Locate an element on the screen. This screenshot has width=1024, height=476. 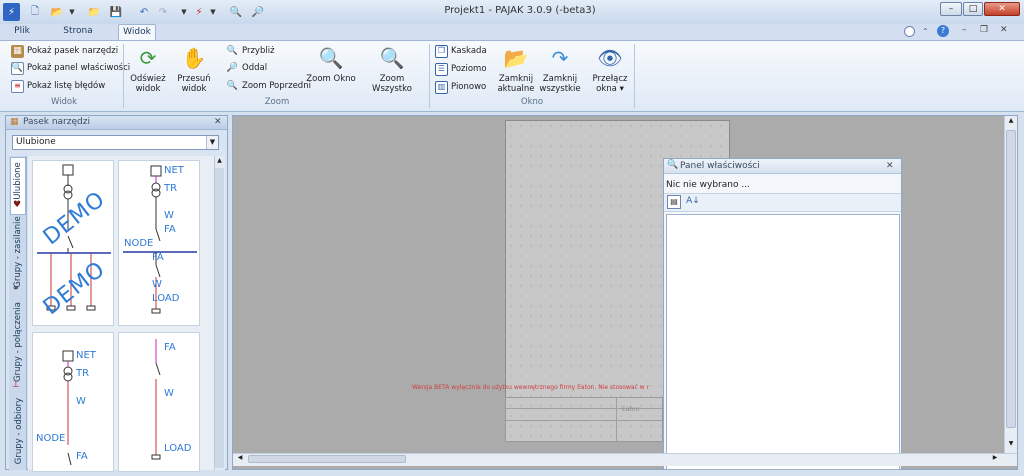
pan-label-2: widok is located at coordinates (194, 89).